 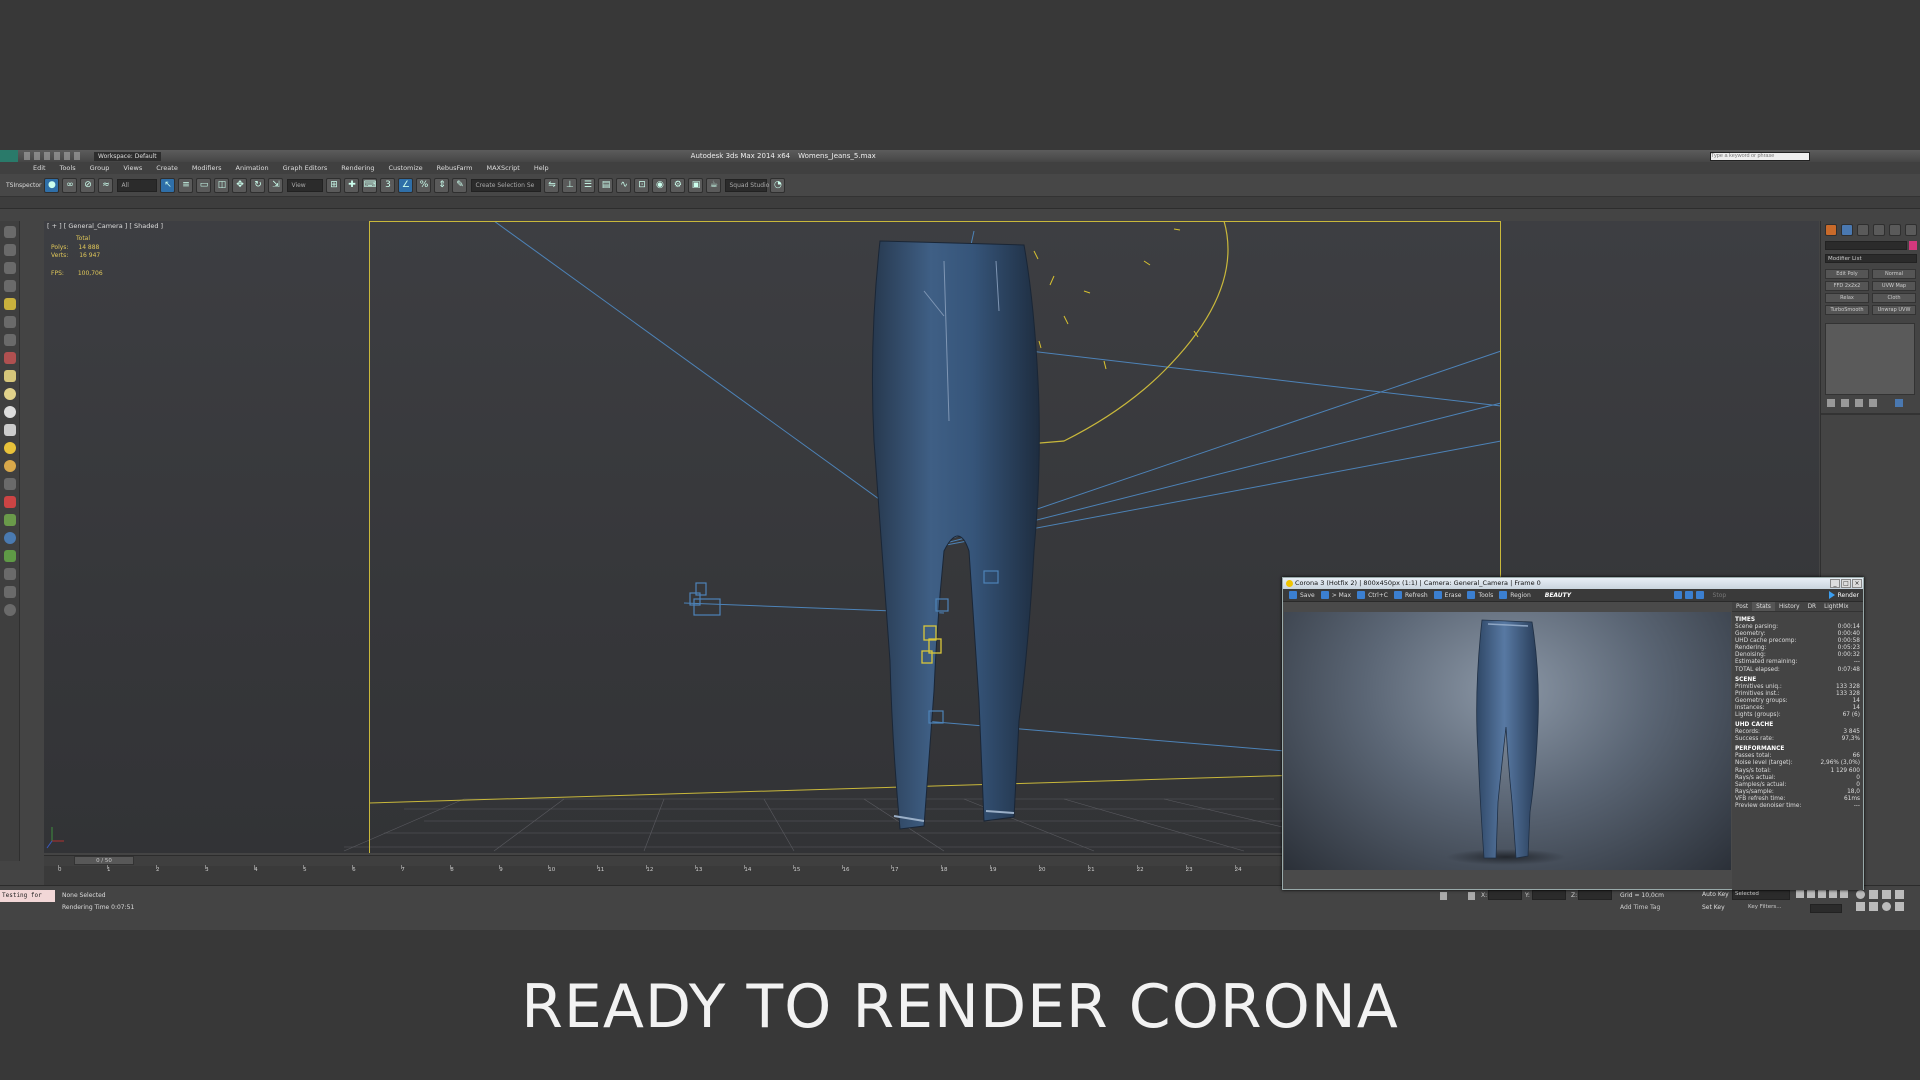 What do you see at coordinates (1843, 595) in the screenshot?
I see `vfb-render-button: Render` at bounding box center [1843, 595].